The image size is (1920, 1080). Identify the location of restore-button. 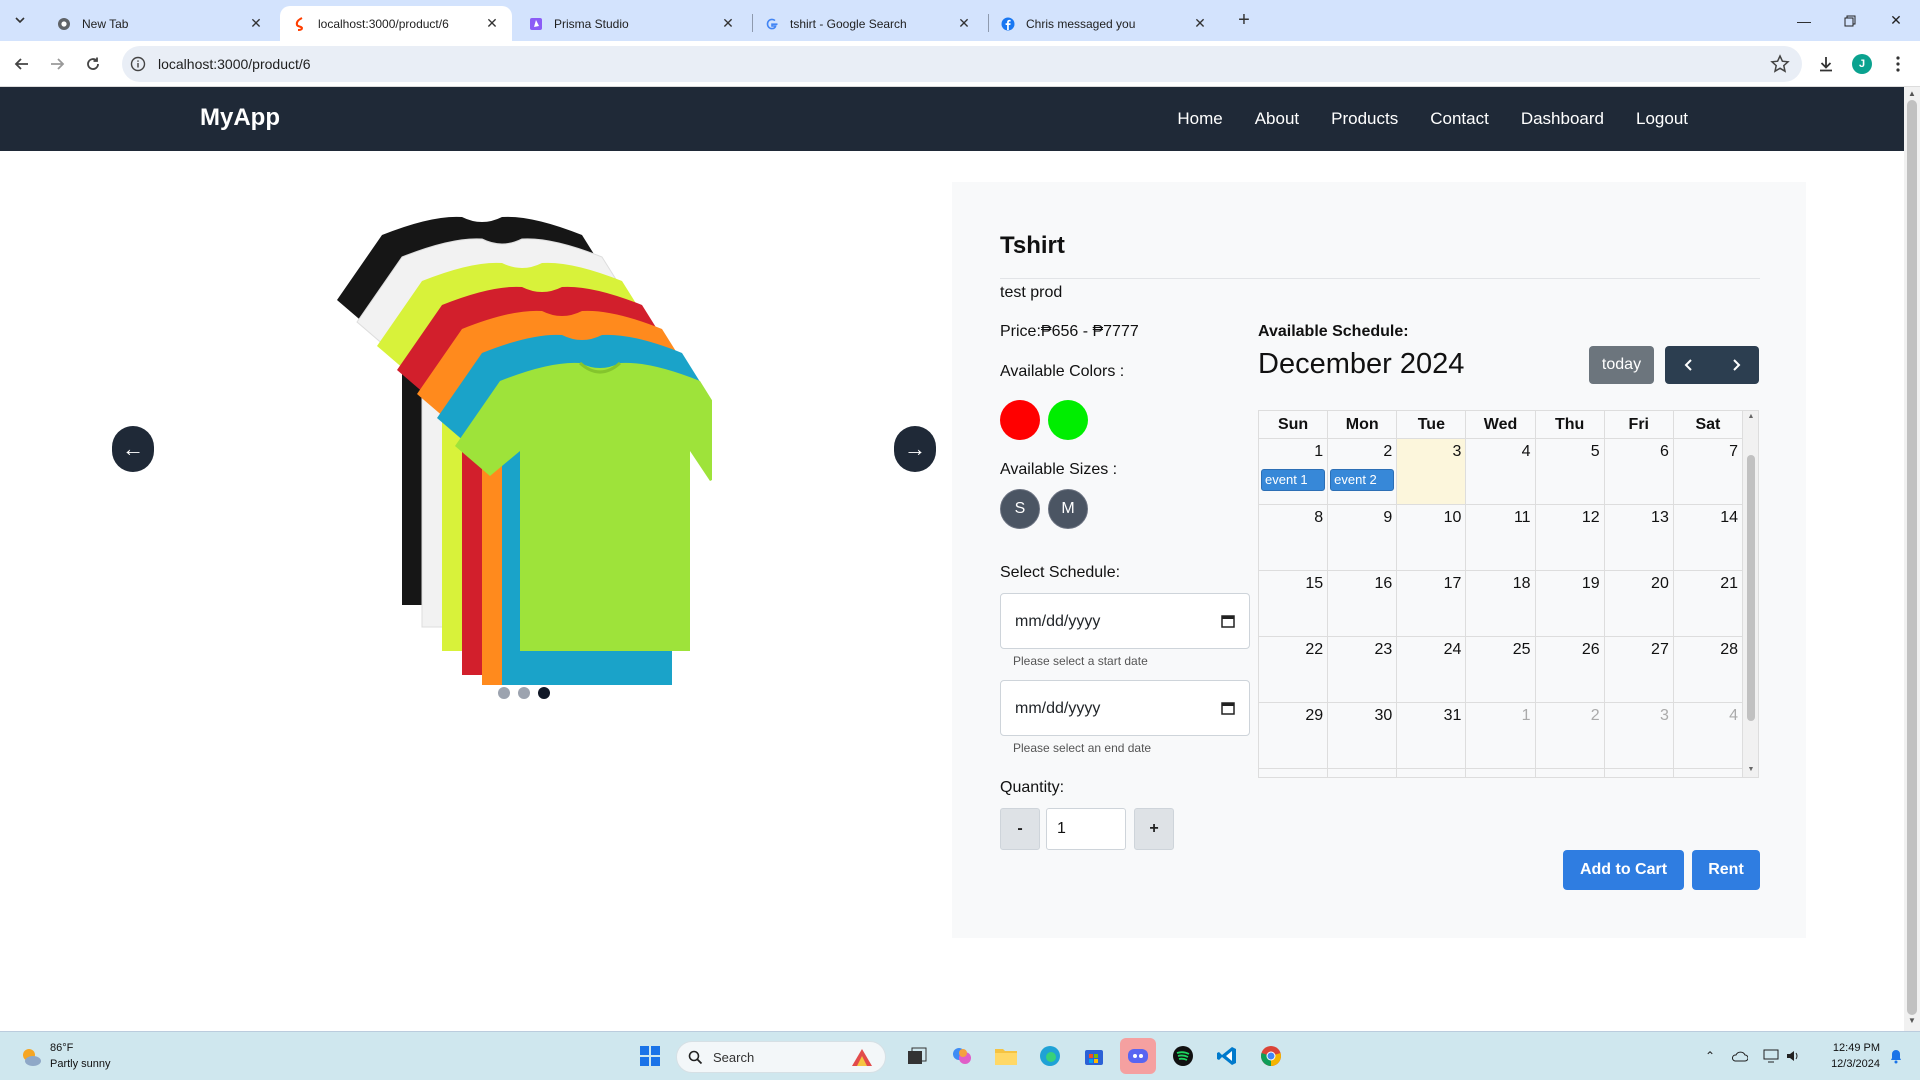
(1850, 20).